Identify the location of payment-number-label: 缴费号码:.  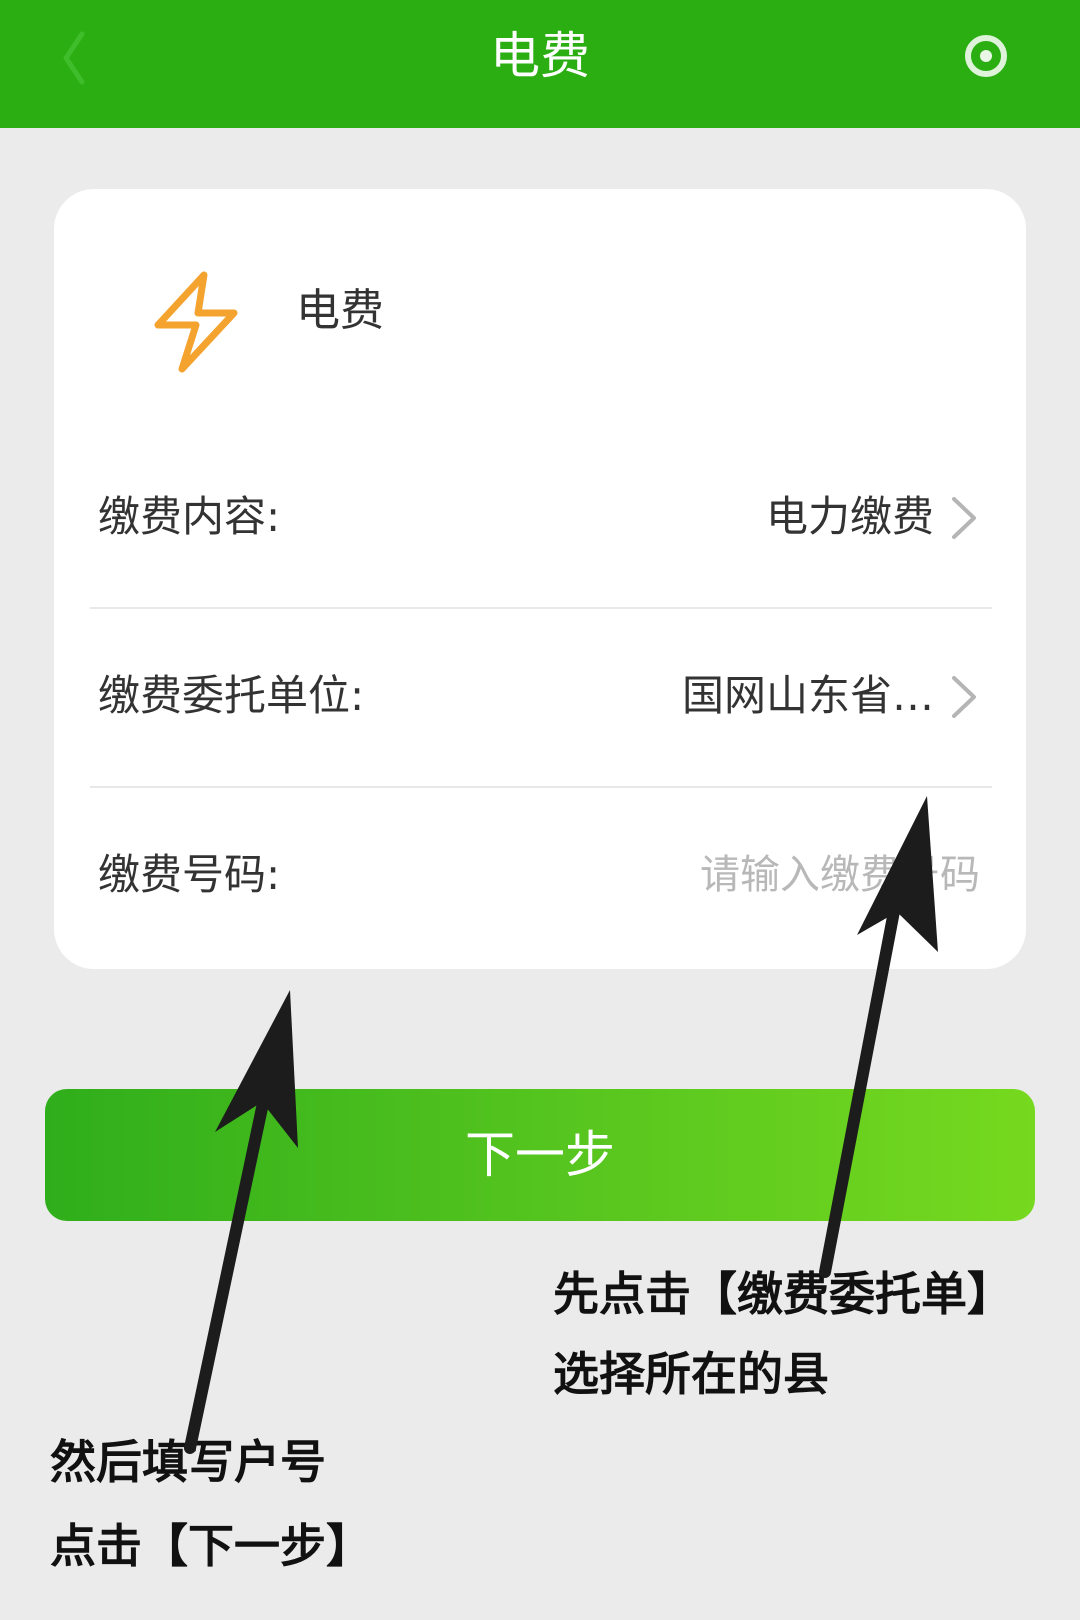
(189, 874).